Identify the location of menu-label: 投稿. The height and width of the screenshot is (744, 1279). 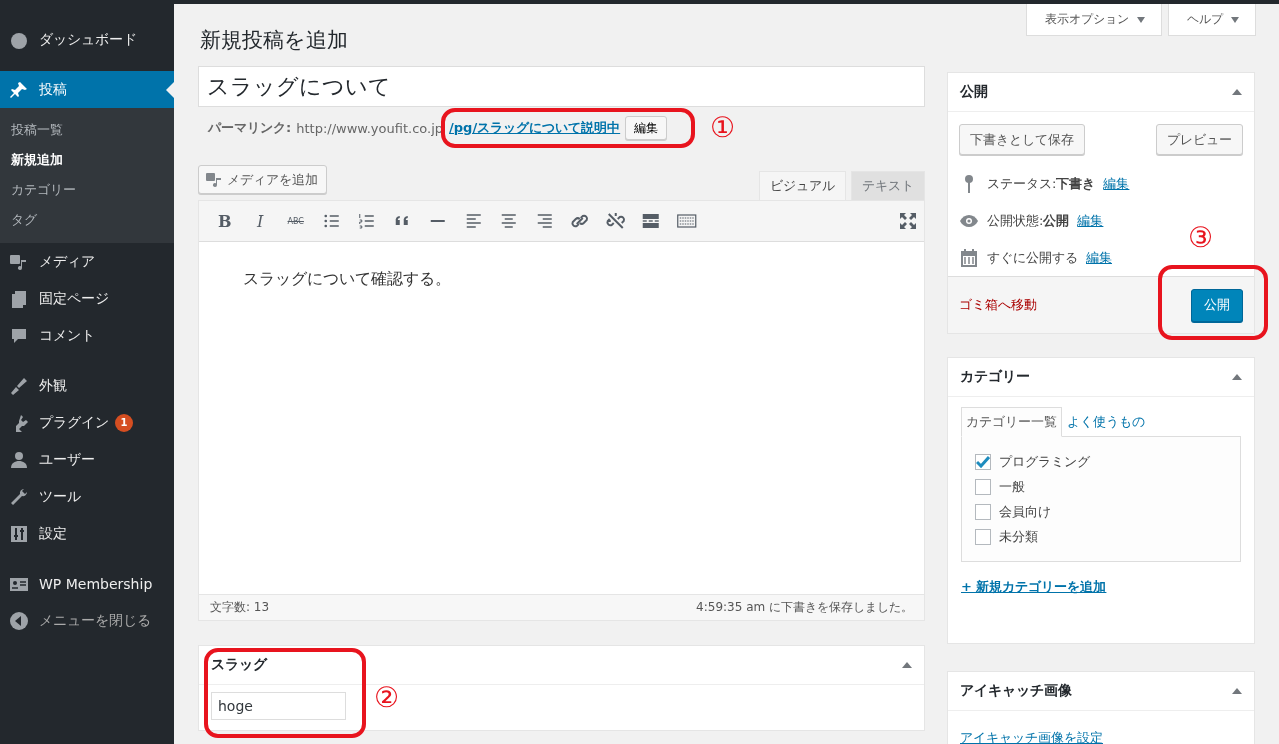
(53, 89).